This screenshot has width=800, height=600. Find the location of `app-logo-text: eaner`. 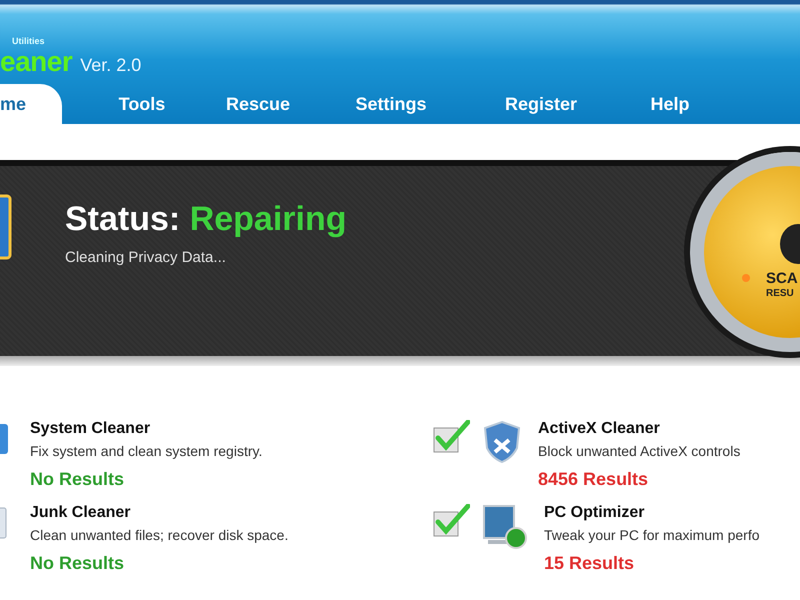

app-logo-text: eaner is located at coordinates (36, 62).